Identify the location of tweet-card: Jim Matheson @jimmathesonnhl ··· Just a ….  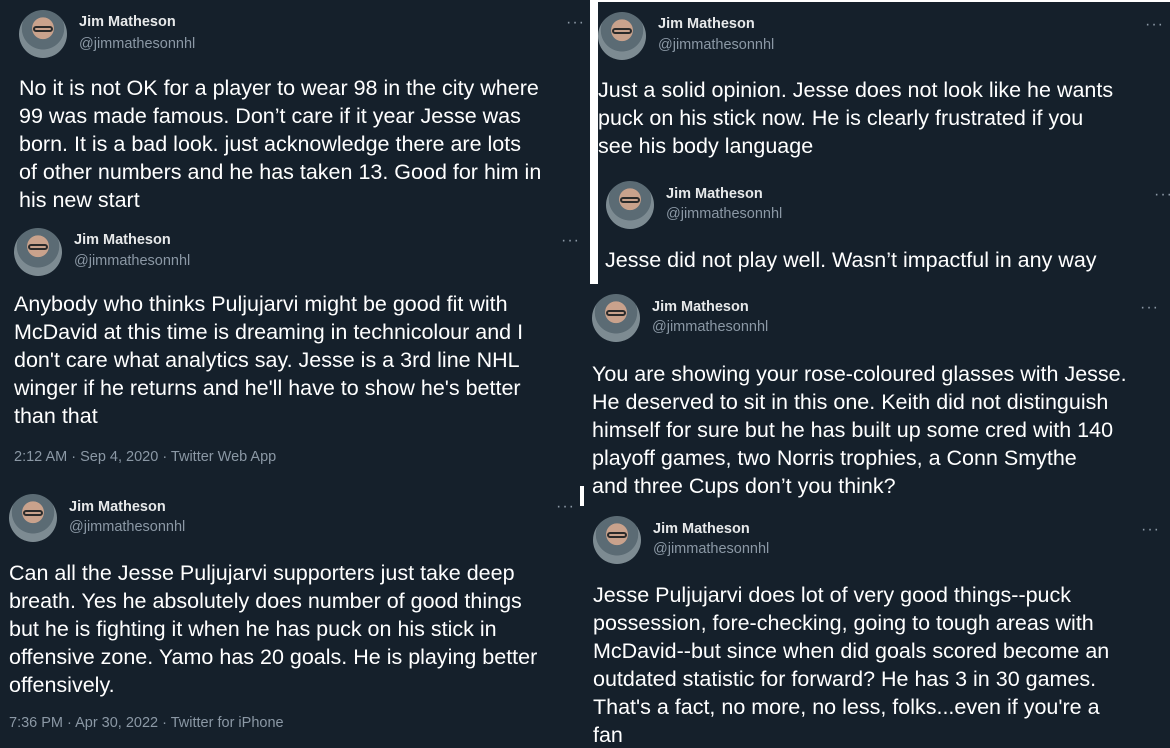
(884, 87).